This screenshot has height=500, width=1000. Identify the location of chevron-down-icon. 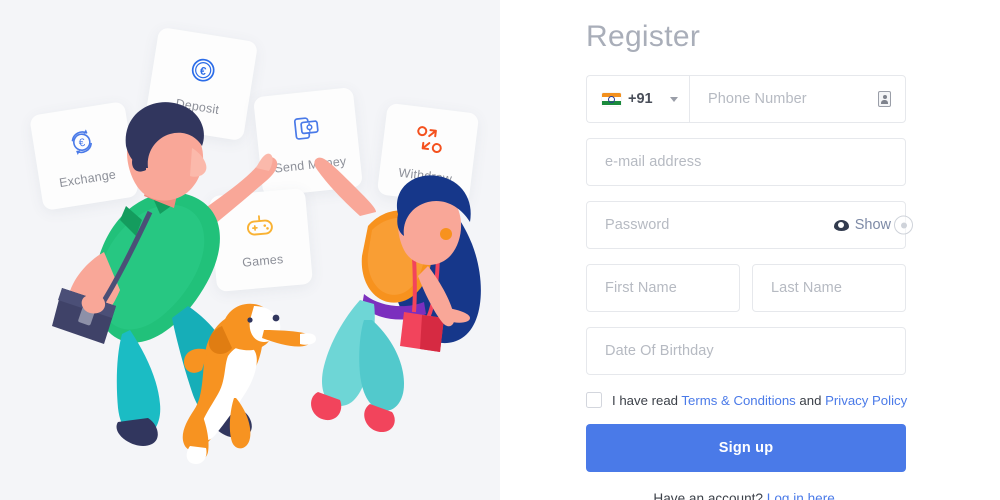
(674, 99).